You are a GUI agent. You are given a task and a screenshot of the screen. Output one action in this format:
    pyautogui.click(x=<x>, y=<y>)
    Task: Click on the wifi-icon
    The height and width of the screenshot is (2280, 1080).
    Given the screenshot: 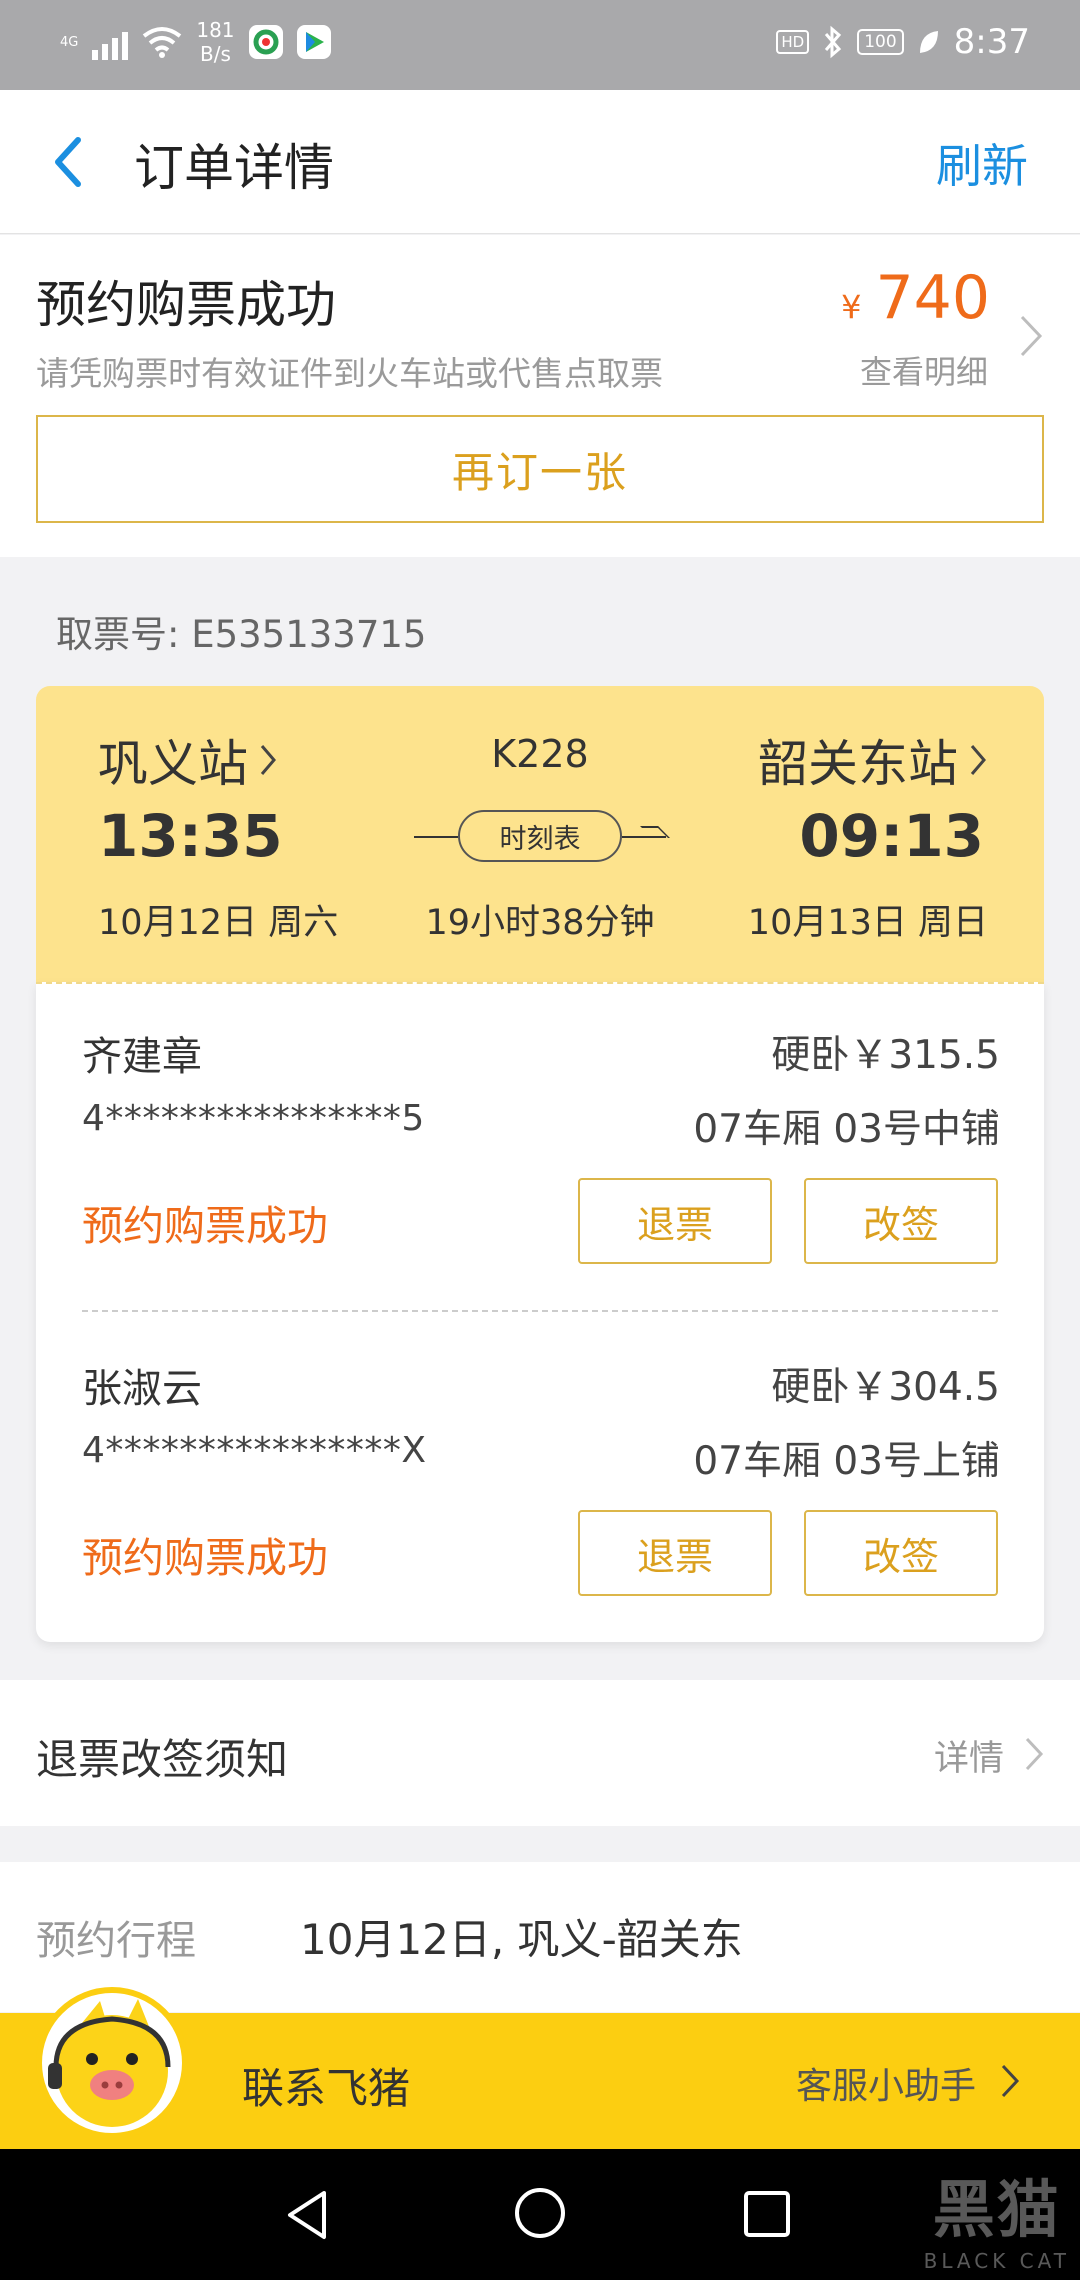 What is the action you would take?
    pyautogui.click(x=162, y=42)
    